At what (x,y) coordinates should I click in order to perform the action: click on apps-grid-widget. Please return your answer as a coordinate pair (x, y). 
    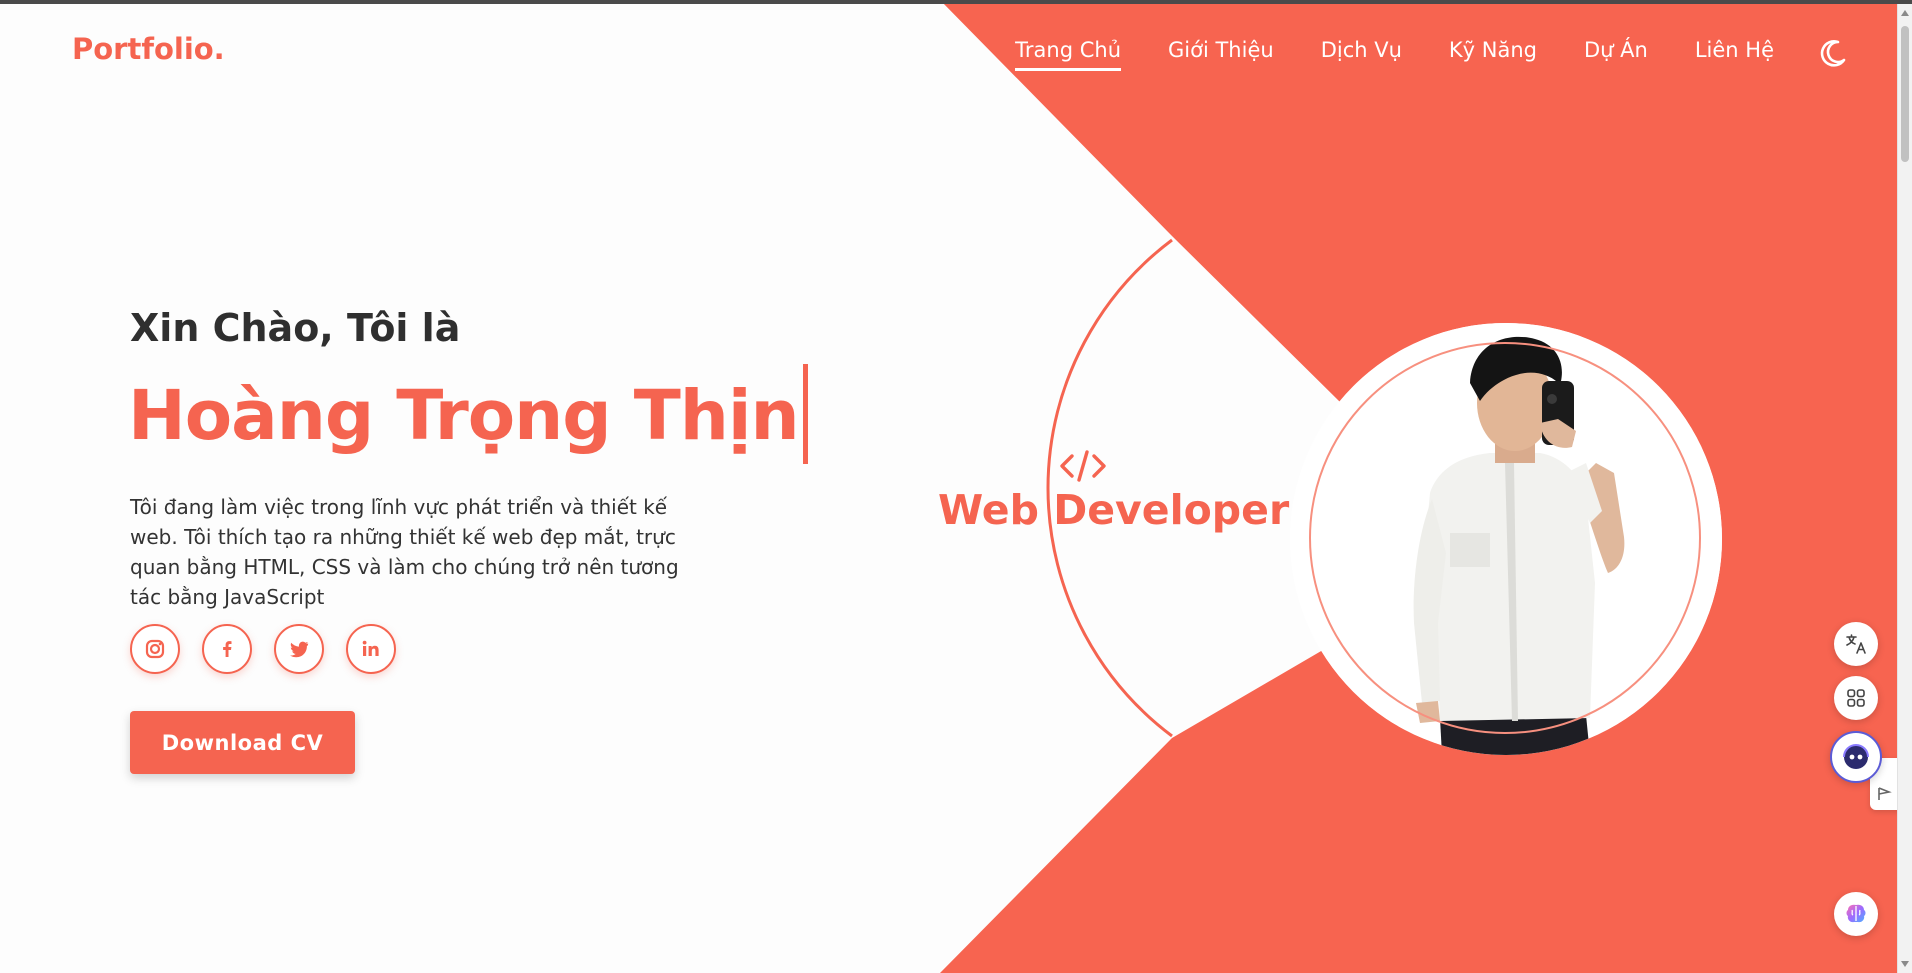
    Looking at the image, I should click on (1856, 698).